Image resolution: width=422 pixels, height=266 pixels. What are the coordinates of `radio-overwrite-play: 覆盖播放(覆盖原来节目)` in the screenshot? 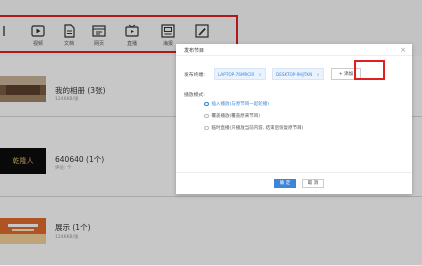 It's located at (232, 117).